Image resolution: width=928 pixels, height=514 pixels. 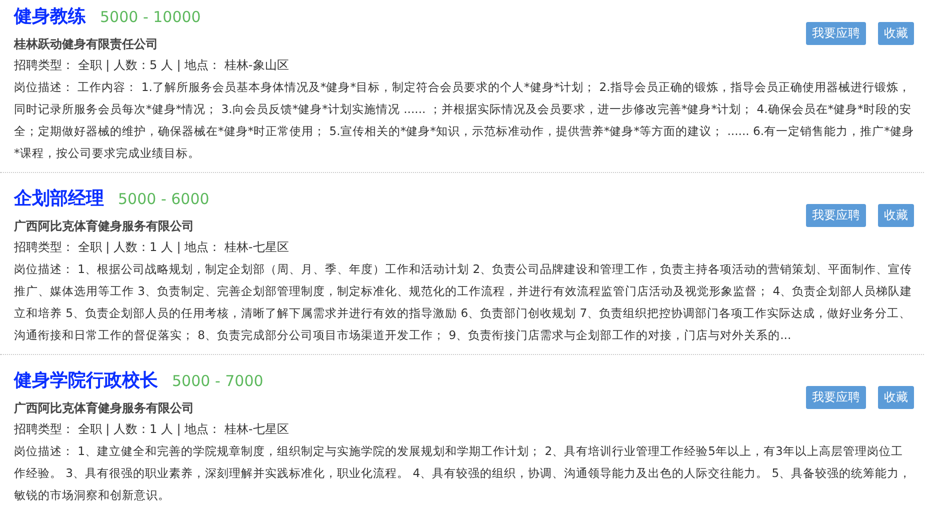 What do you see at coordinates (50, 16) in the screenshot?
I see `job-title-link: 健身教练` at bounding box center [50, 16].